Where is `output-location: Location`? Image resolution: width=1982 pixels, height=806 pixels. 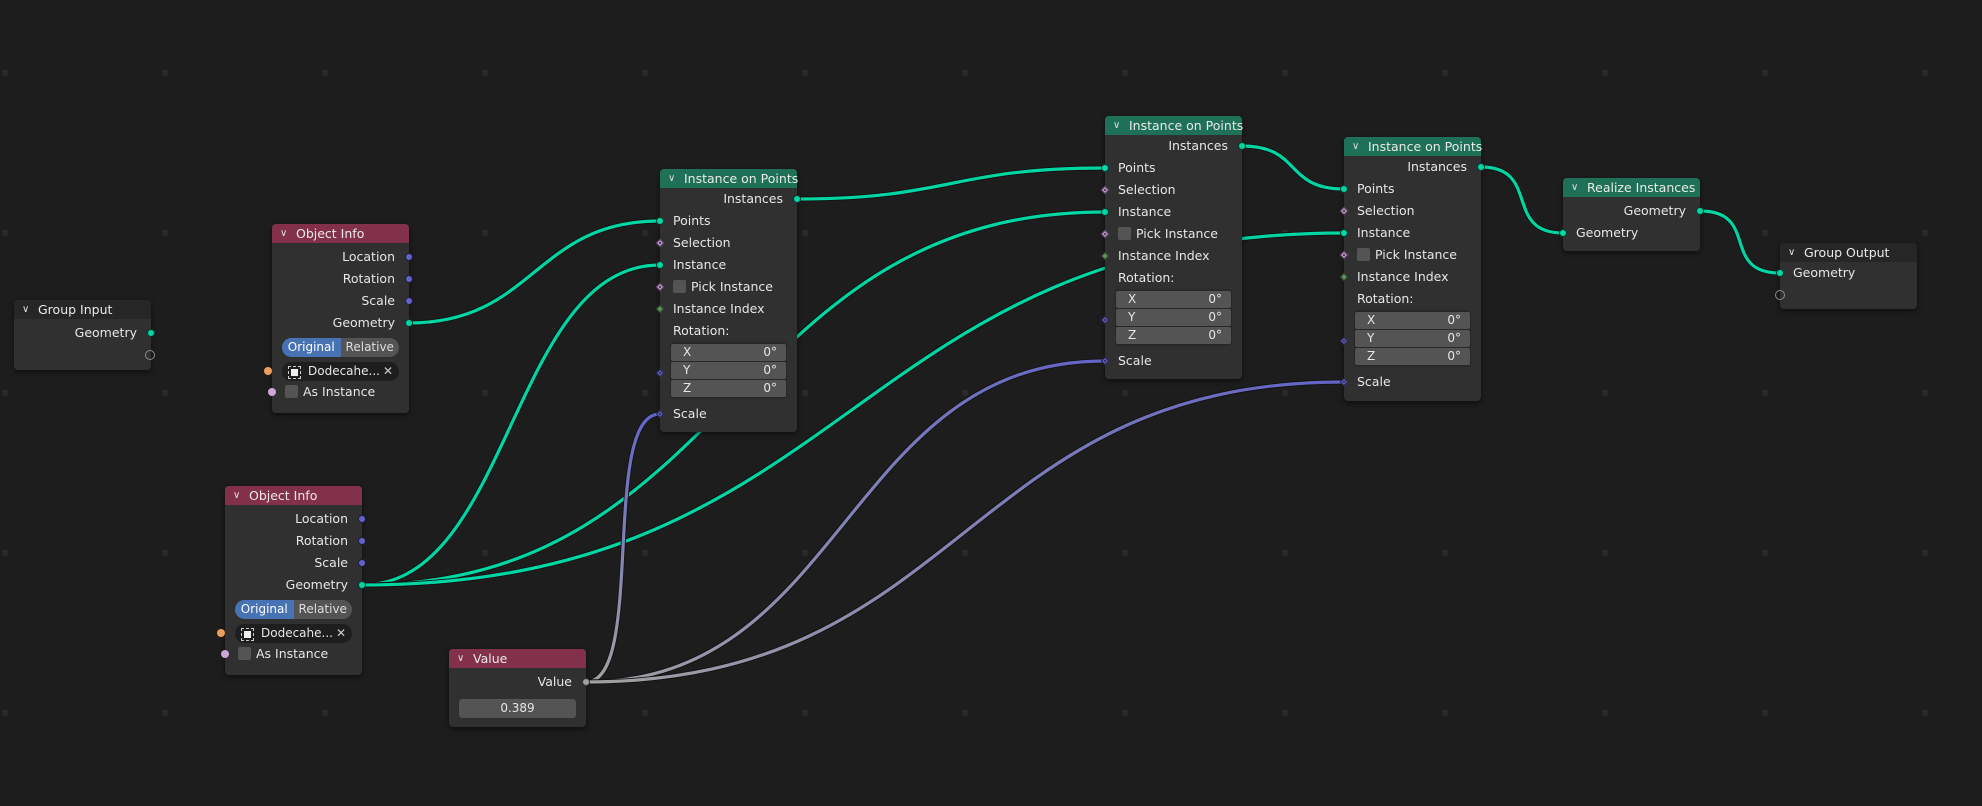 output-location: Location is located at coordinates (342, 257).